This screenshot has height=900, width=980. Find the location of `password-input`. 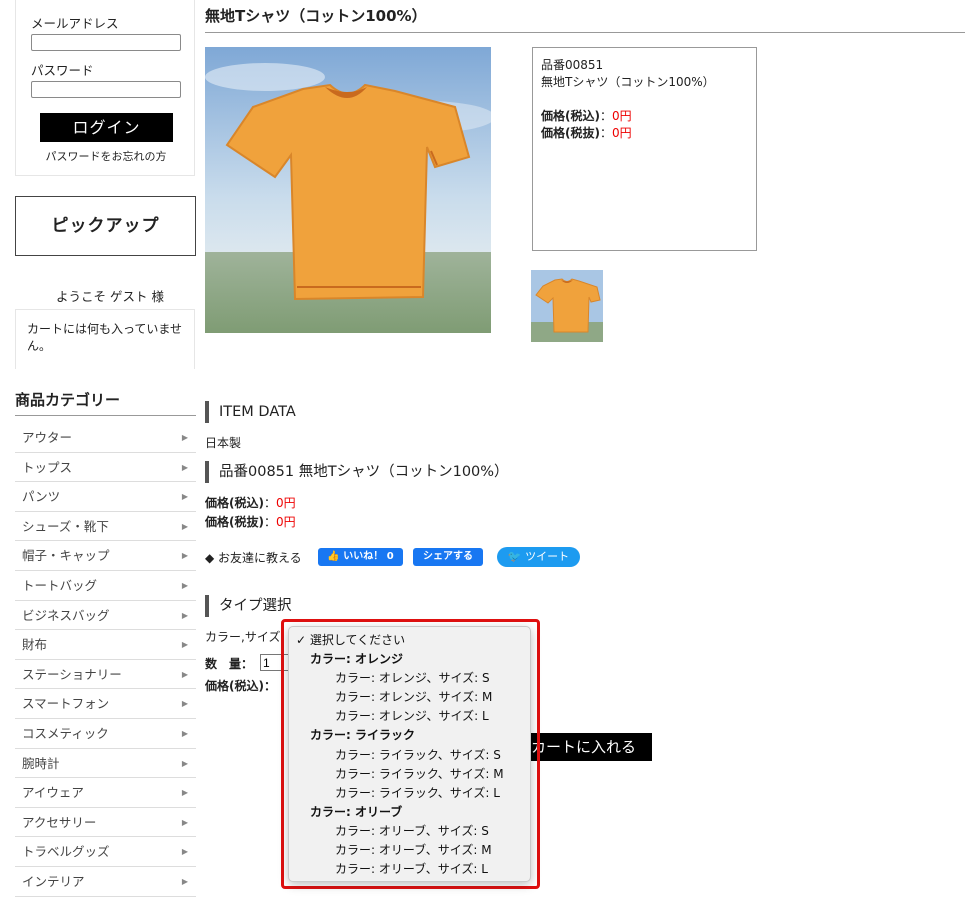

password-input is located at coordinates (106, 89).